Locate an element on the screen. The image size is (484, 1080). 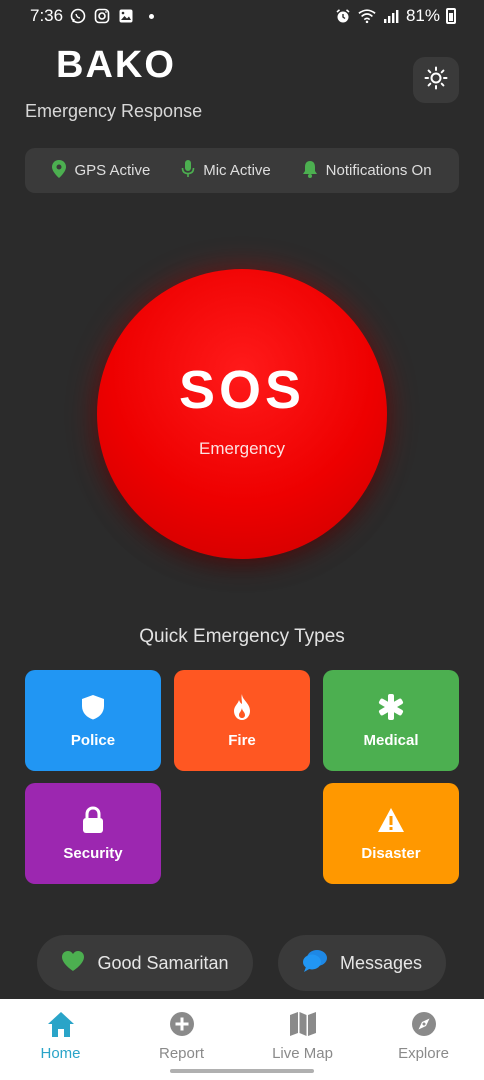
quick-types-title: Quick Emergency Types is located at coordinates (242, 636).